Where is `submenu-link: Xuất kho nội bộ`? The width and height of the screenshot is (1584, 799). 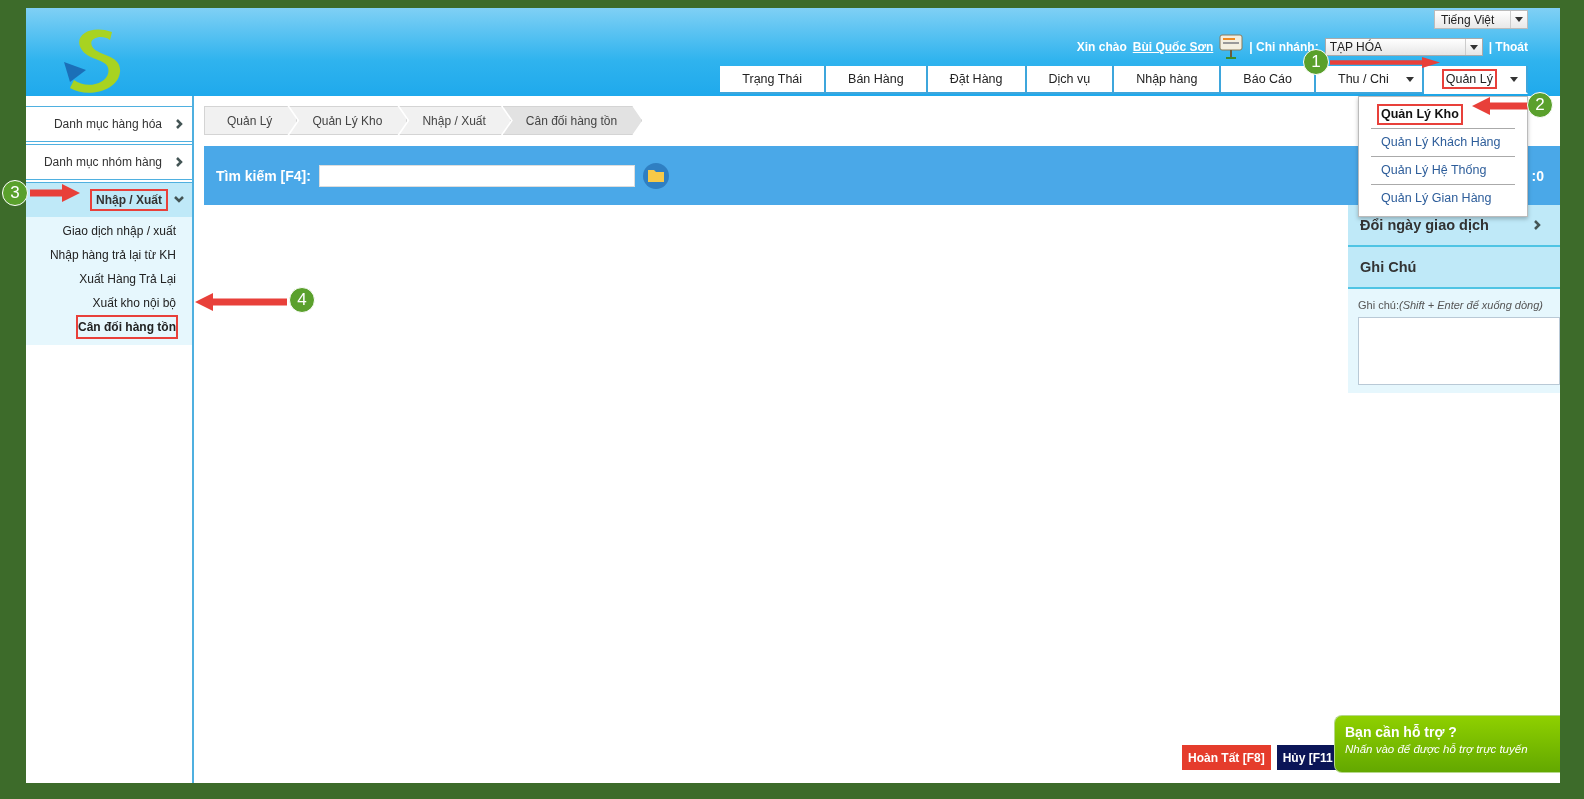 submenu-link: Xuất kho nội bộ is located at coordinates (134, 303).